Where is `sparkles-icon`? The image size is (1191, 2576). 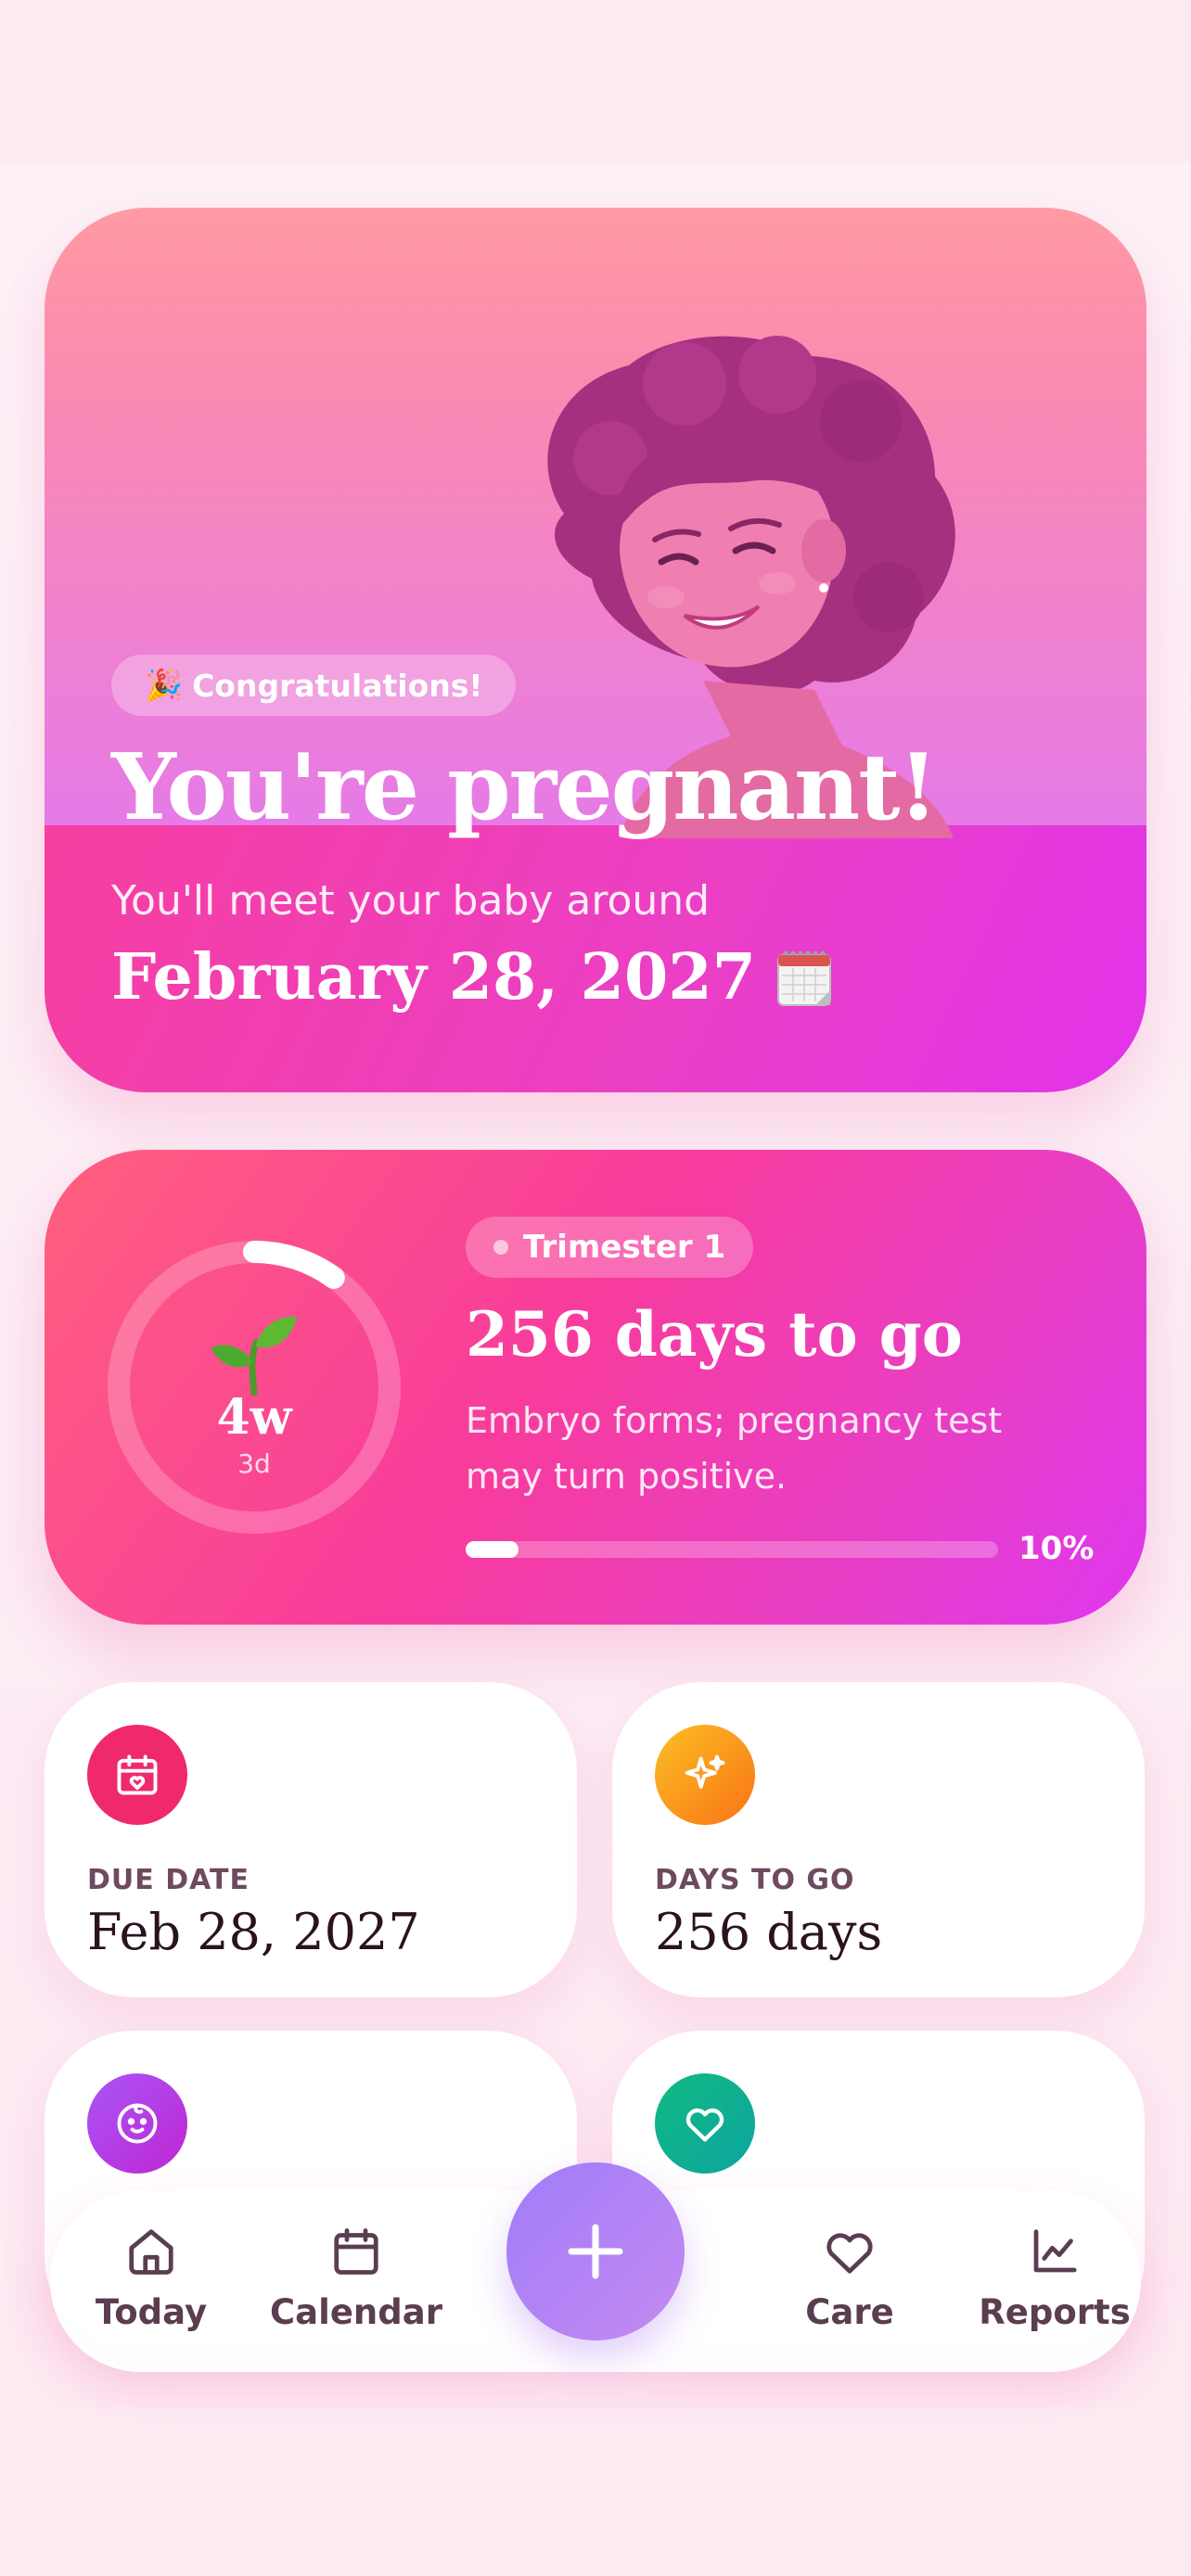 sparkles-icon is located at coordinates (705, 1775).